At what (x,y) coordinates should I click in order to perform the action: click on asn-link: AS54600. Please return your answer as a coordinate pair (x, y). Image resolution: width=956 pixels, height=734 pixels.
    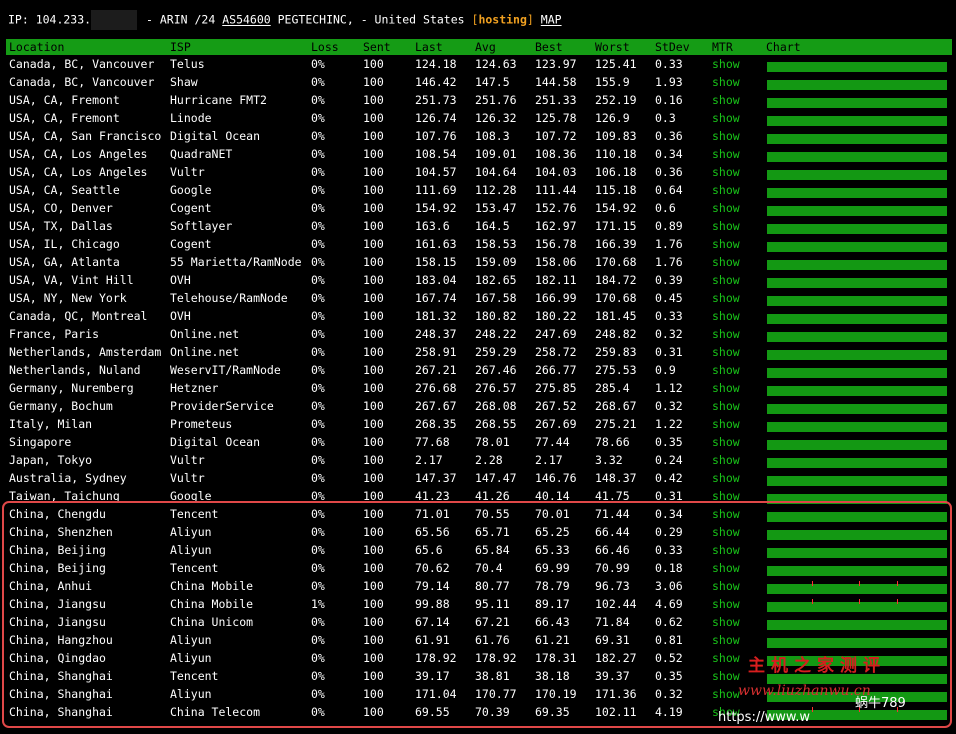
    Looking at the image, I should click on (246, 20).